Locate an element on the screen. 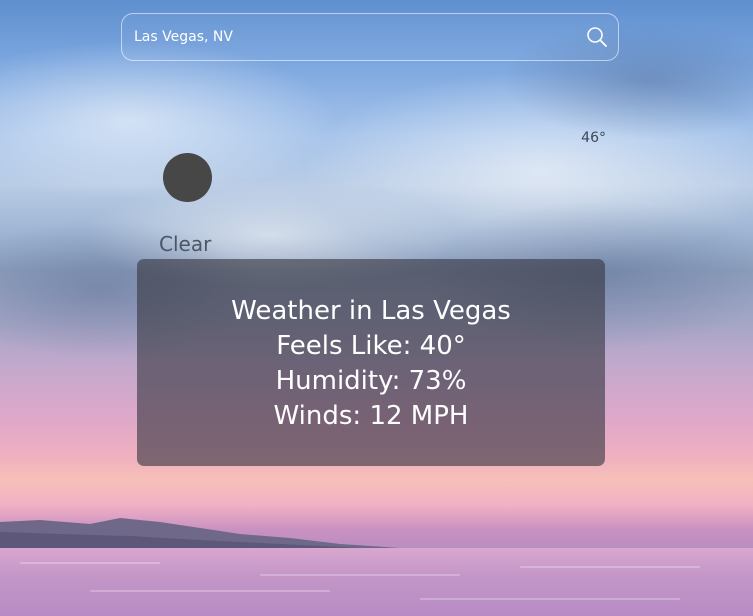 Image resolution: width=753 pixels, height=616 pixels. feels-like: Feels Like: 40° is located at coordinates (371, 346).